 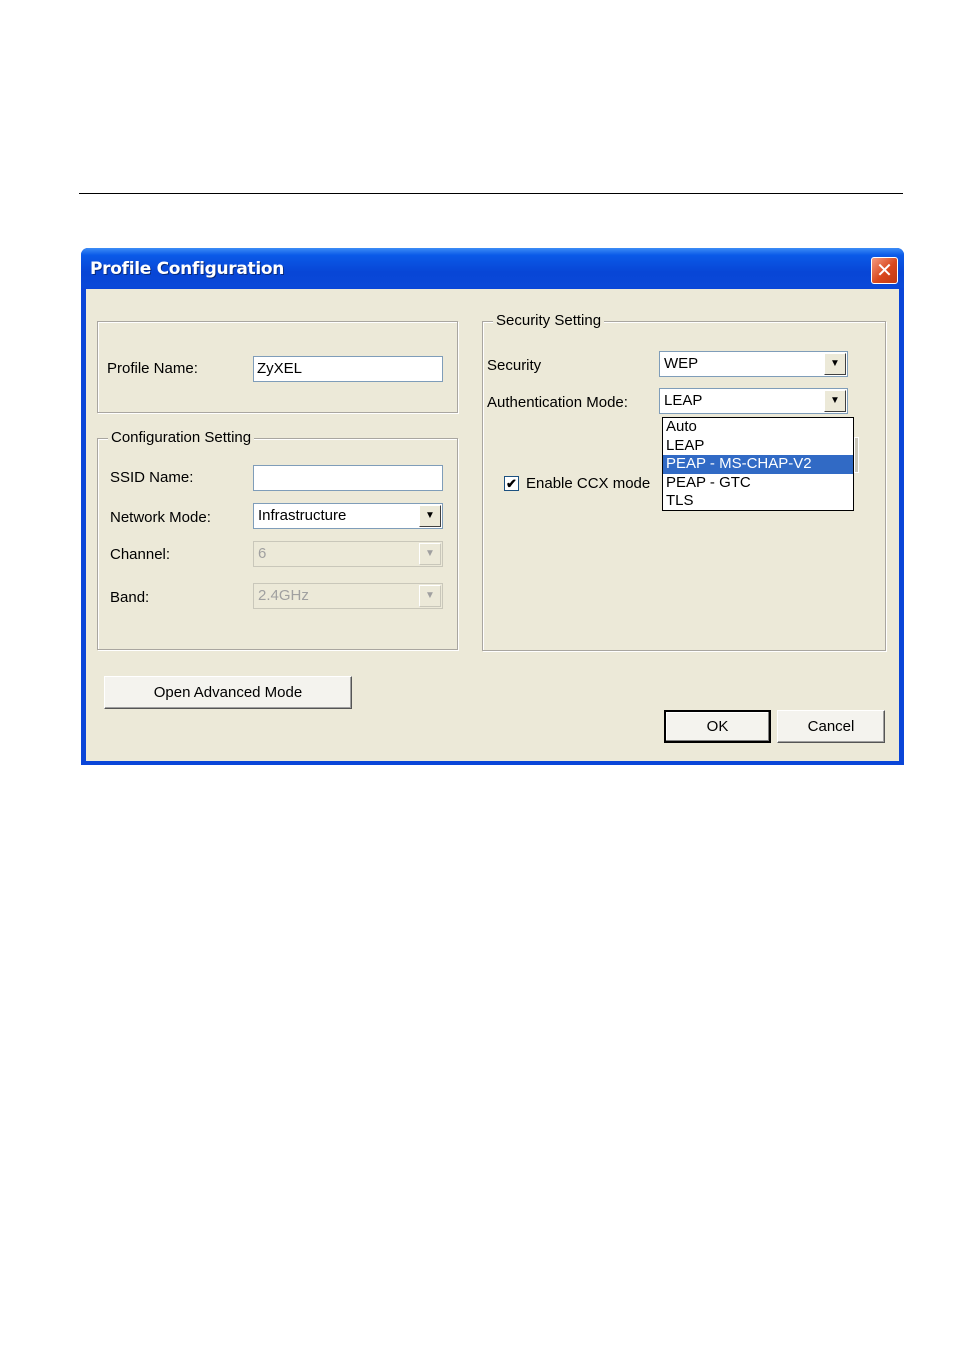 What do you see at coordinates (753, 364) in the screenshot?
I see `security-select: WEP ▼` at bounding box center [753, 364].